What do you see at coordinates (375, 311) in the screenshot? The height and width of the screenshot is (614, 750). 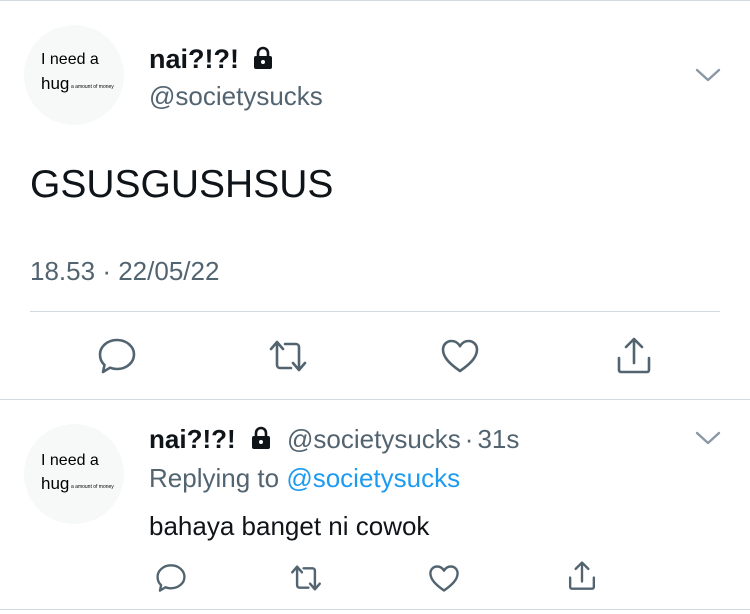 I see `meta-divider` at bounding box center [375, 311].